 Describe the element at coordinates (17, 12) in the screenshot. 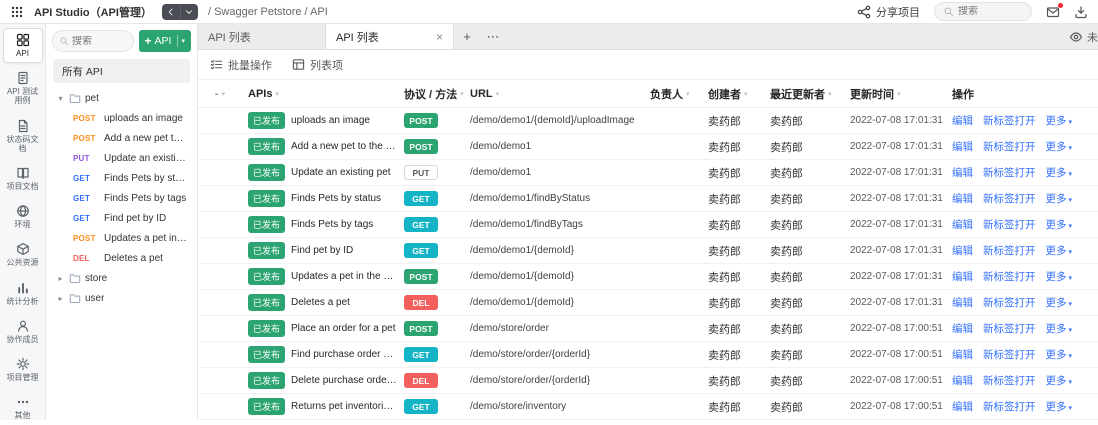

I see `app-grid-icon` at that location.